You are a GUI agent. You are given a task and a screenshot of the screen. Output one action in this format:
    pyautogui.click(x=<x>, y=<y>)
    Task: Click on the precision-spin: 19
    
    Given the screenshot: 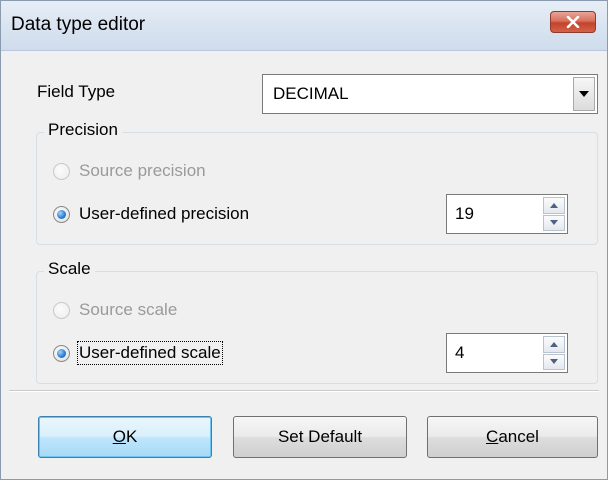 What is the action you would take?
    pyautogui.click(x=507, y=214)
    